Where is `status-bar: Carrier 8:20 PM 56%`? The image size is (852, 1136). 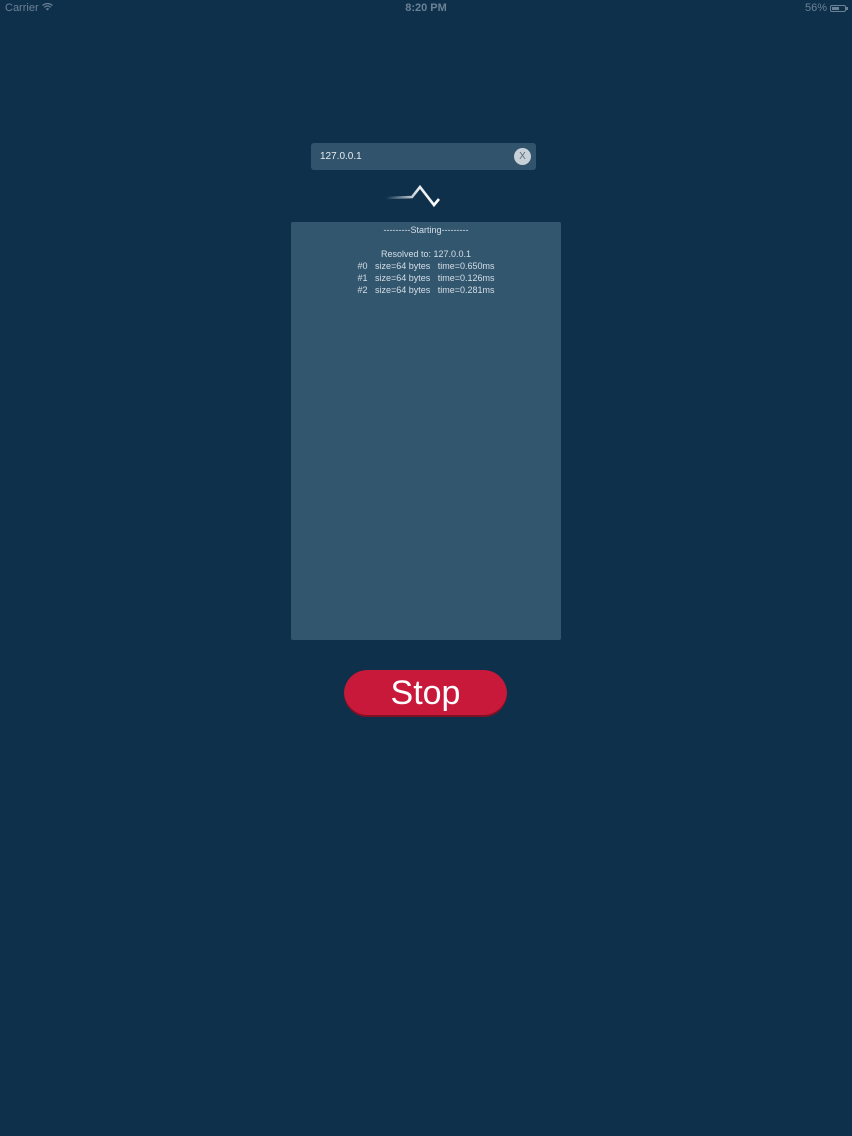 status-bar: Carrier 8:20 PM 56% is located at coordinates (426, 9).